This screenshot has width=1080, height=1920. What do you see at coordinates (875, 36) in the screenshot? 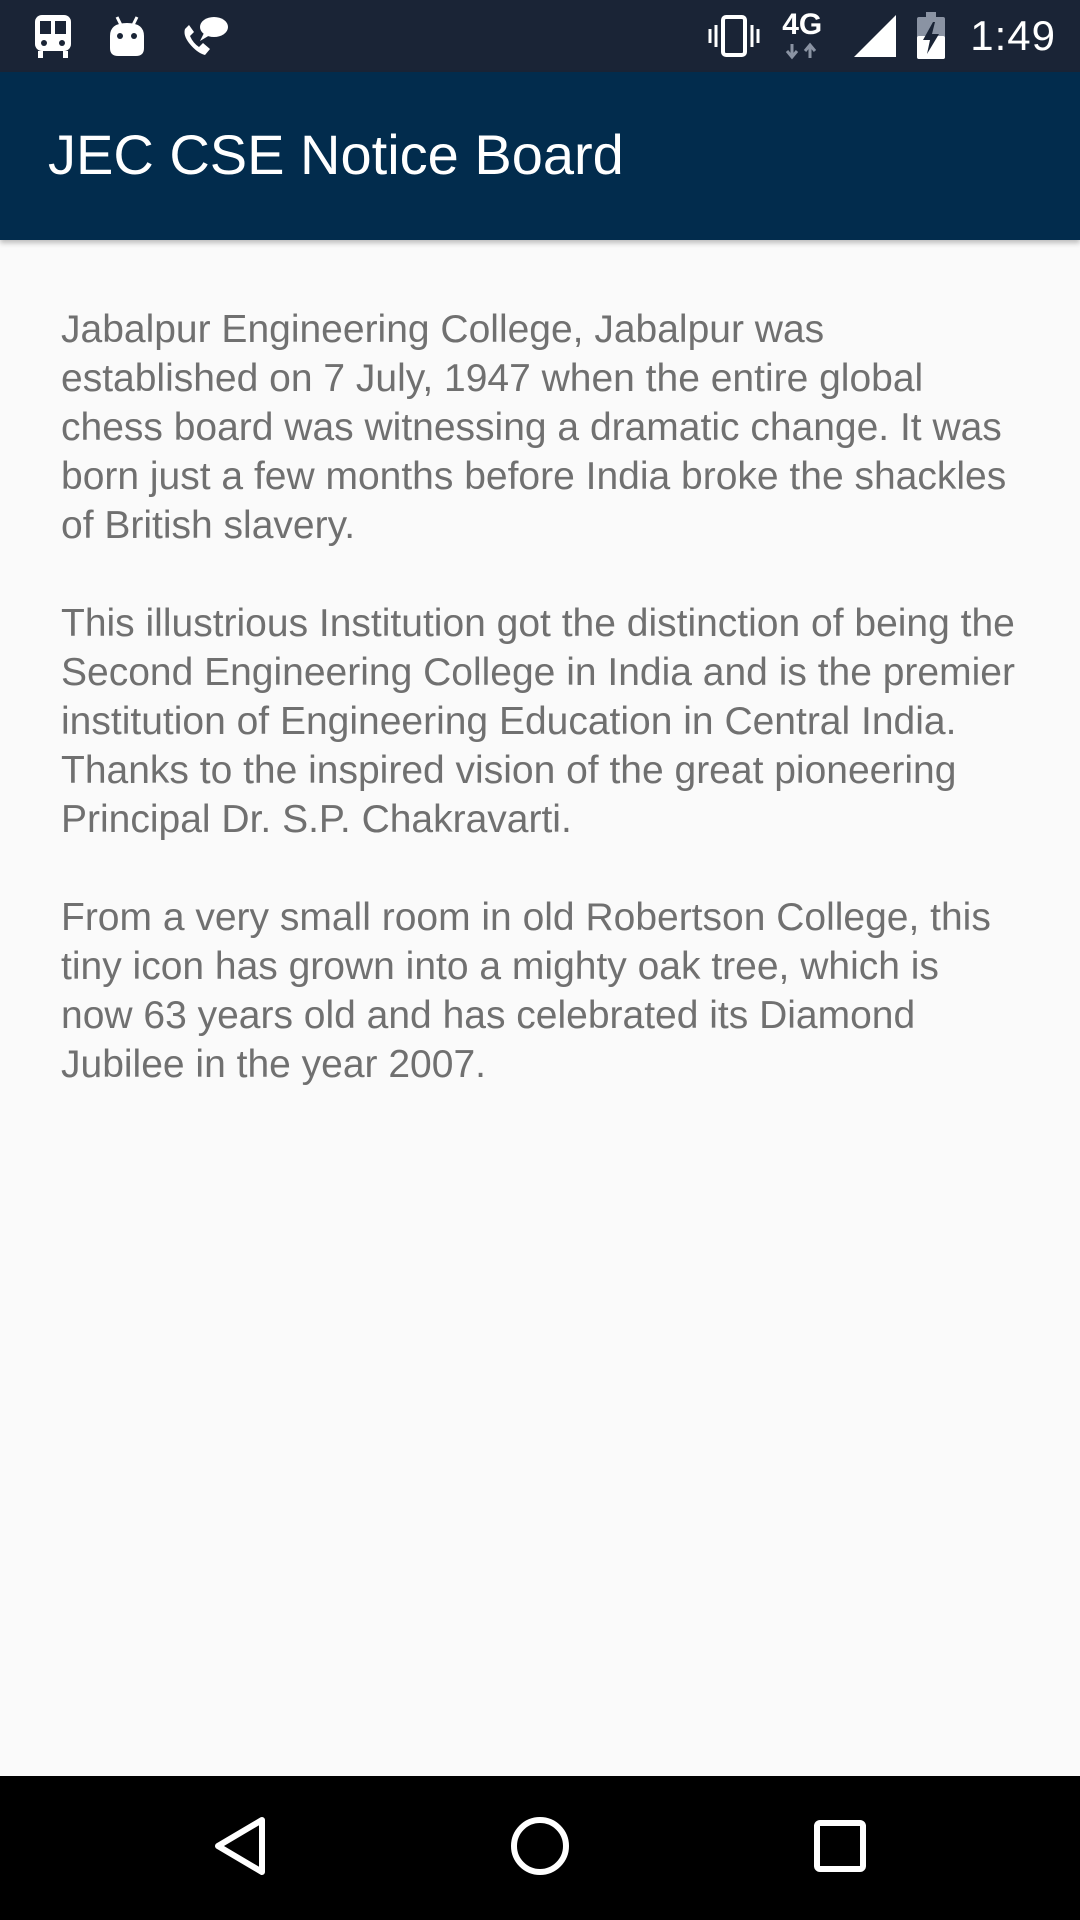
I see `signal-icon` at bounding box center [875, 36].